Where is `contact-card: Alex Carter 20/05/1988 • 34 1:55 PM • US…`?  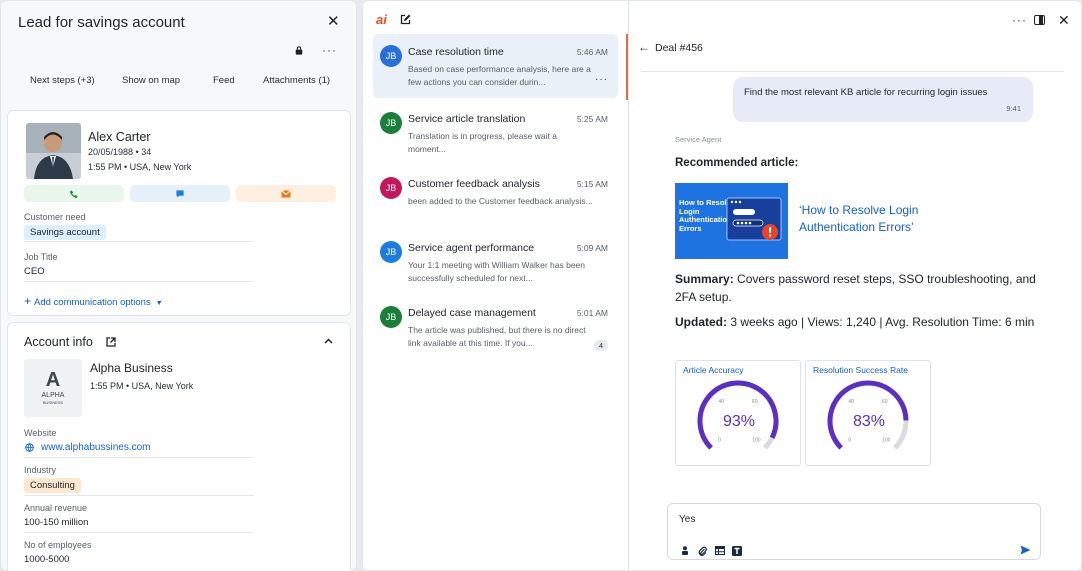
contact-card: Alex Carter 20/05/1988 • 34 1:55 PM • US… is located at coordinates (179, 213).